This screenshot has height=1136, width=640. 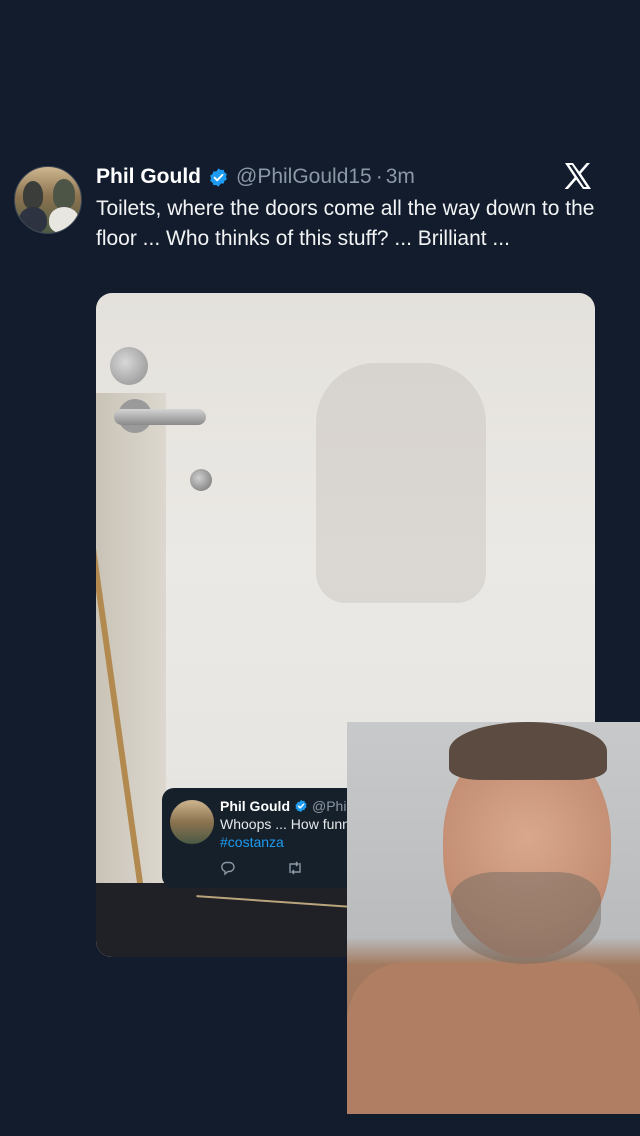 I want to click on reply-icon, so click(x=228, y=868).